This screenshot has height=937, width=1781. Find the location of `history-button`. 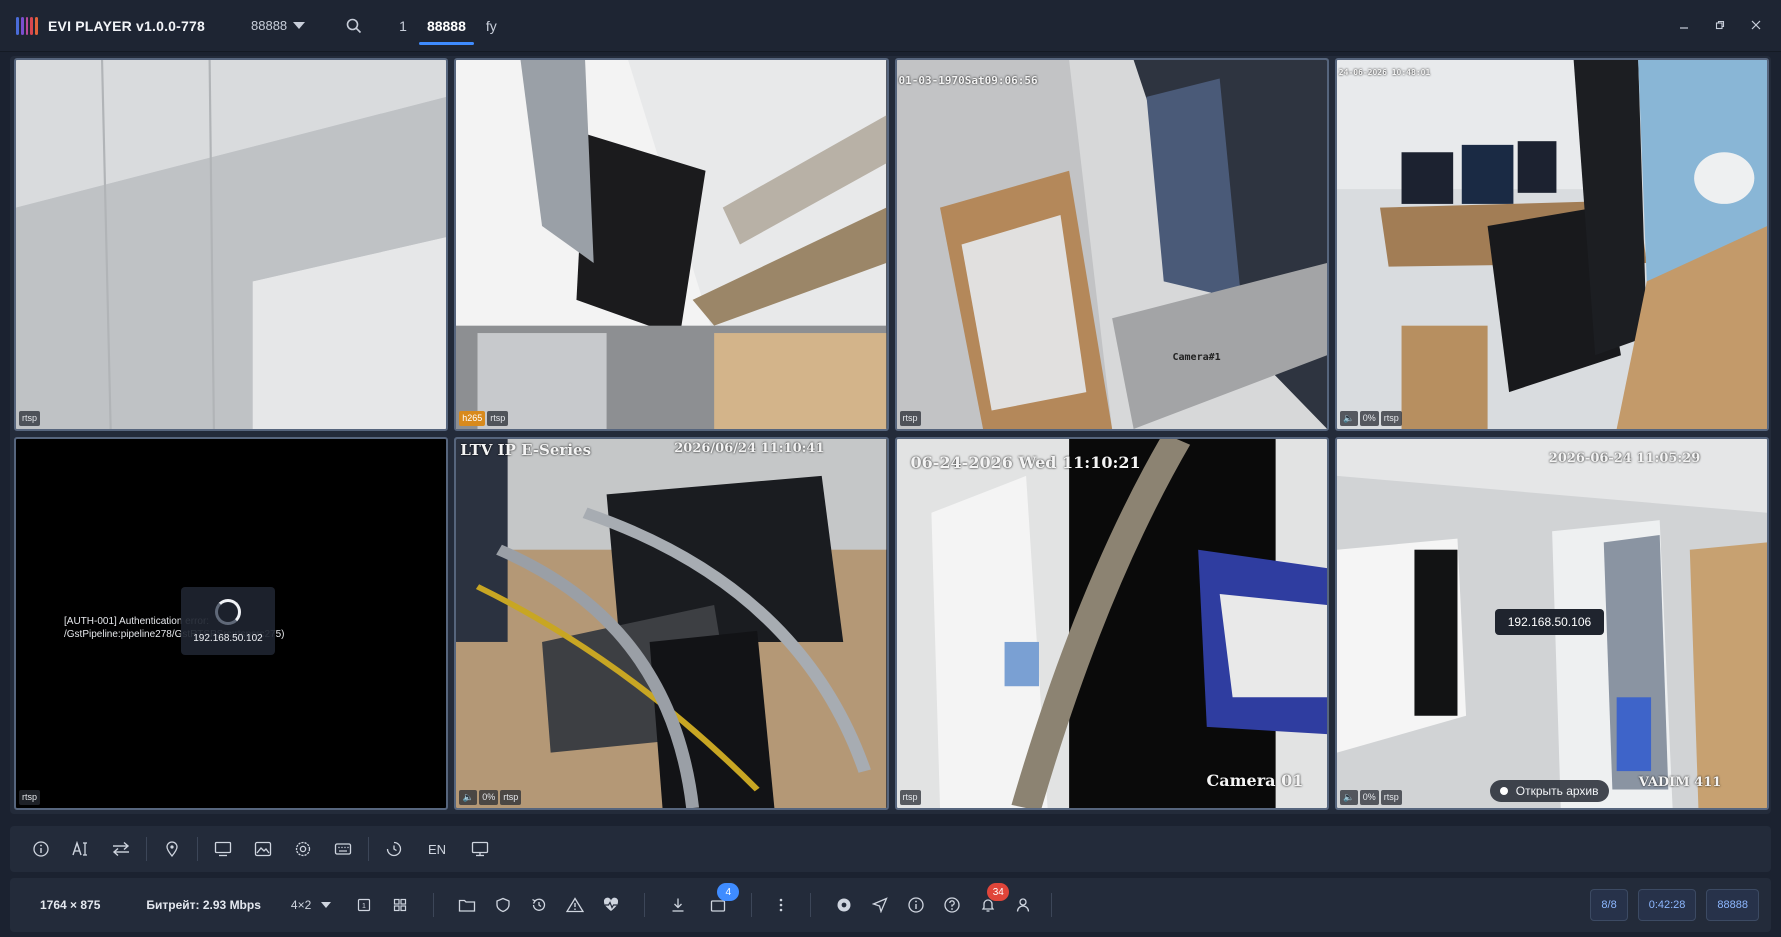

history-button is located at coordinates (539, 905).